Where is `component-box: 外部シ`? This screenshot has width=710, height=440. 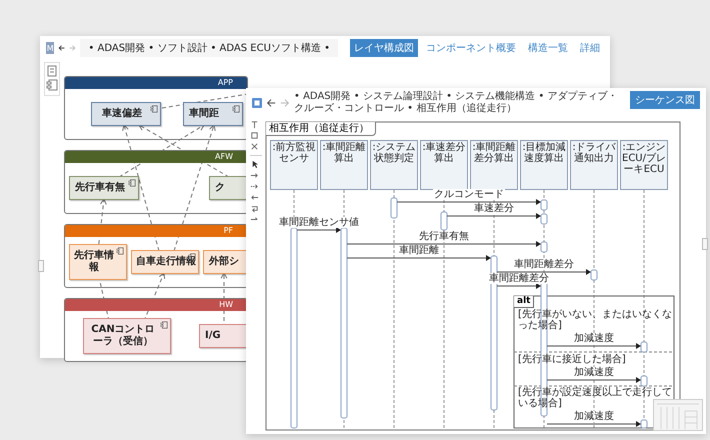 component-box: 外部シ is located at coordinates (225, 262).